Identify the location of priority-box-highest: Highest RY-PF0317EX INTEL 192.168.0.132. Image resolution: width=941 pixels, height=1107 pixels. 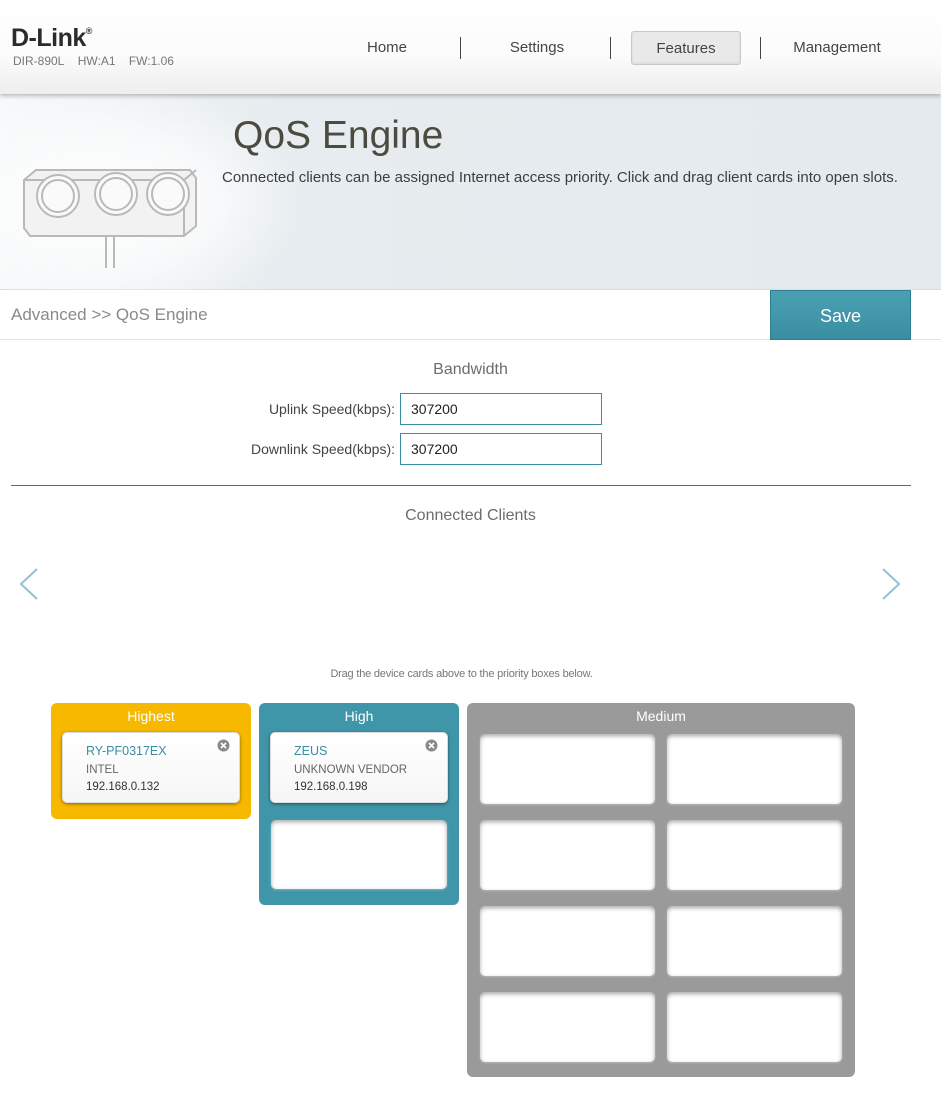
(151, 761).